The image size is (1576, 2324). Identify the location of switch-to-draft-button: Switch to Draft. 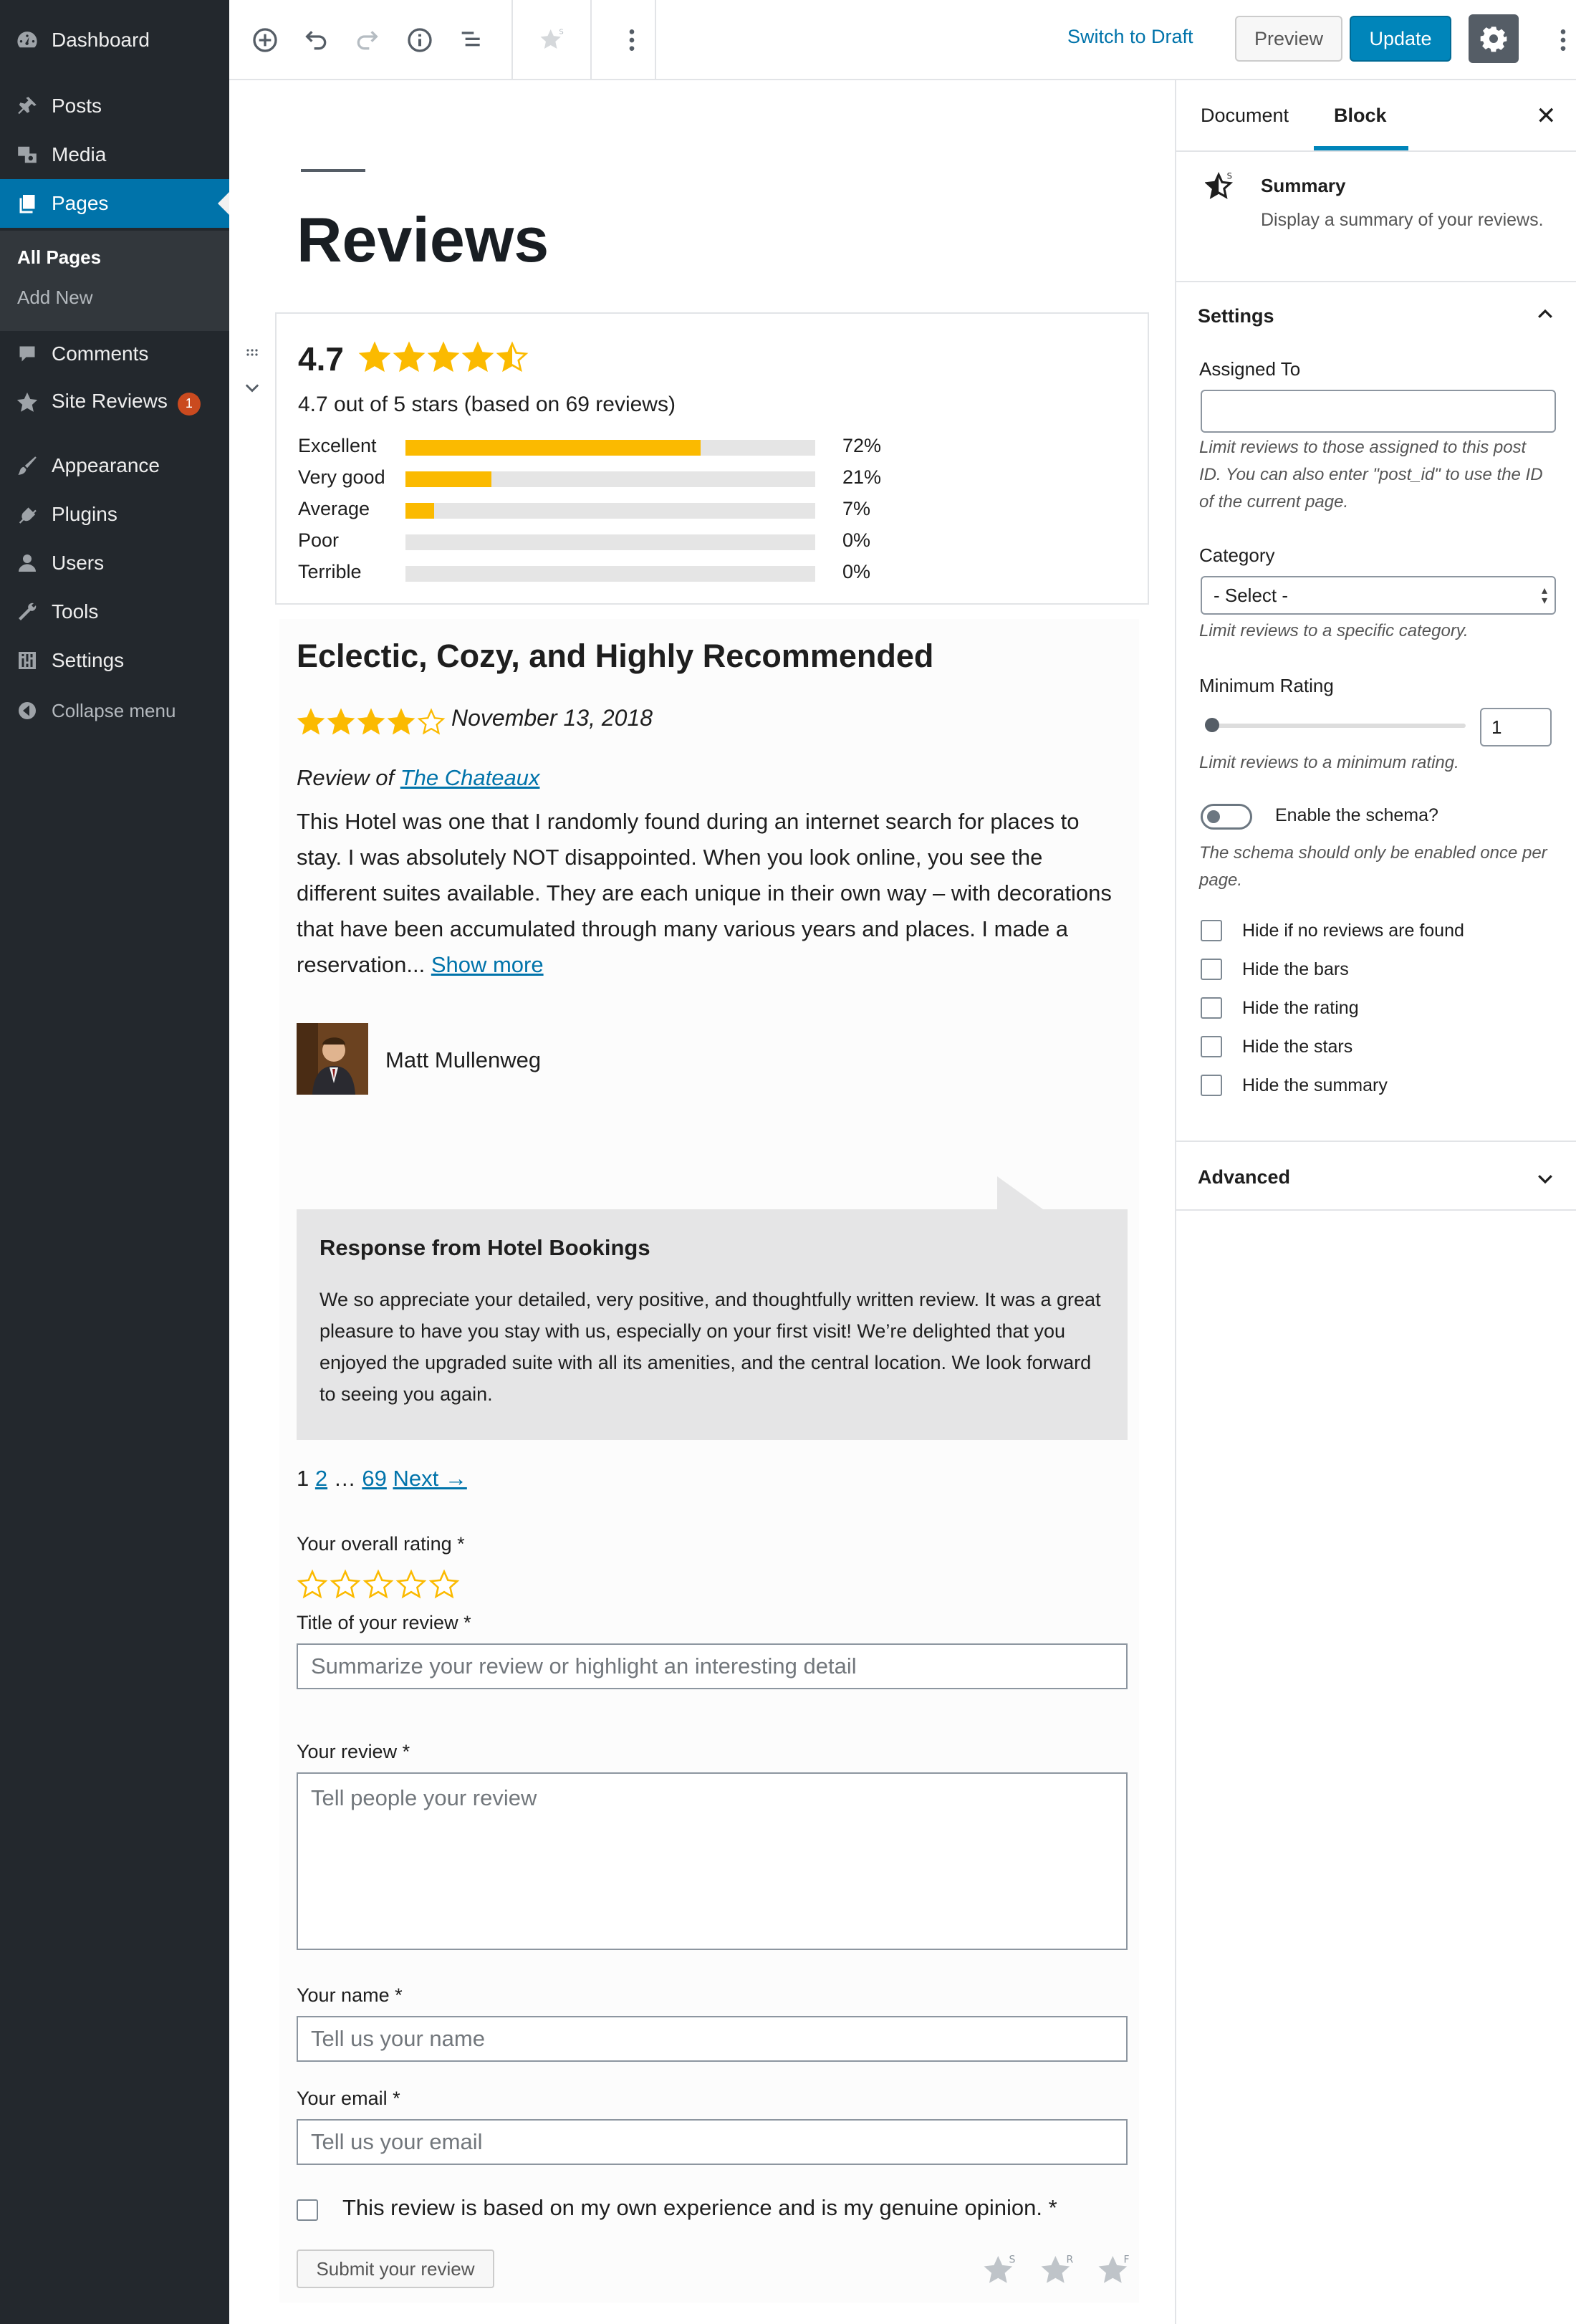
(1130, 37).